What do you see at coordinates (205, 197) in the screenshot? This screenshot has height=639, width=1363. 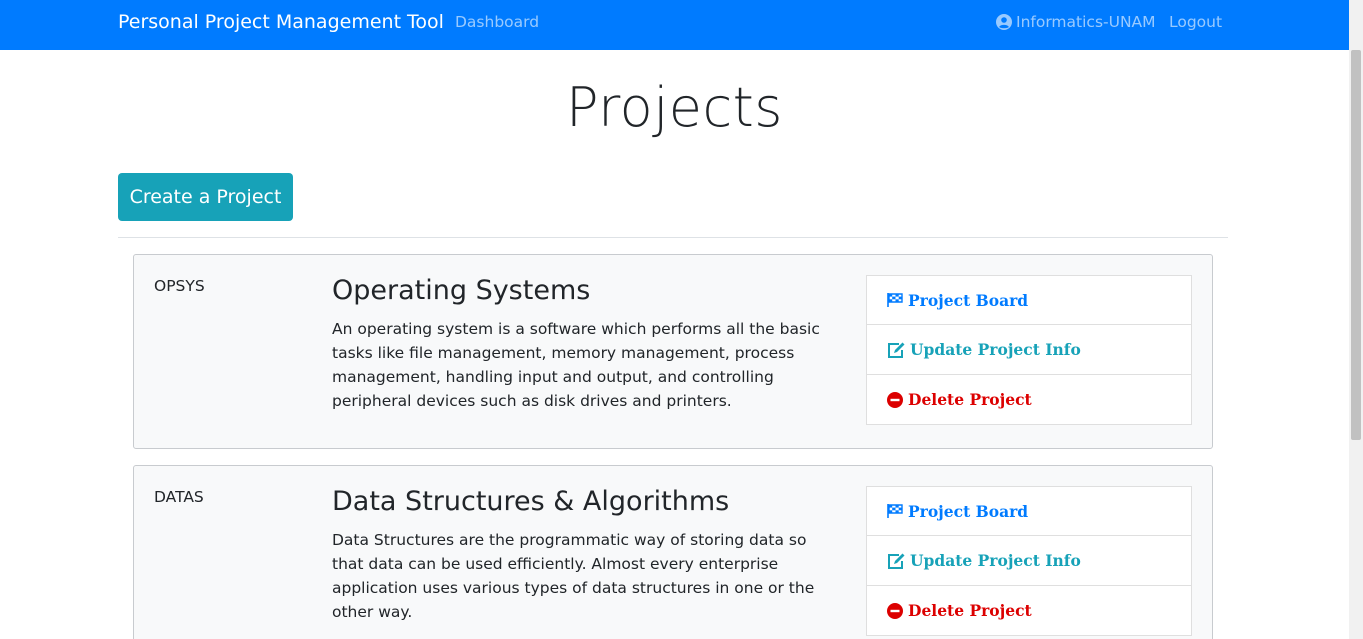 I see `create-project-button: Create a Project` at bounding box center [205, 197].